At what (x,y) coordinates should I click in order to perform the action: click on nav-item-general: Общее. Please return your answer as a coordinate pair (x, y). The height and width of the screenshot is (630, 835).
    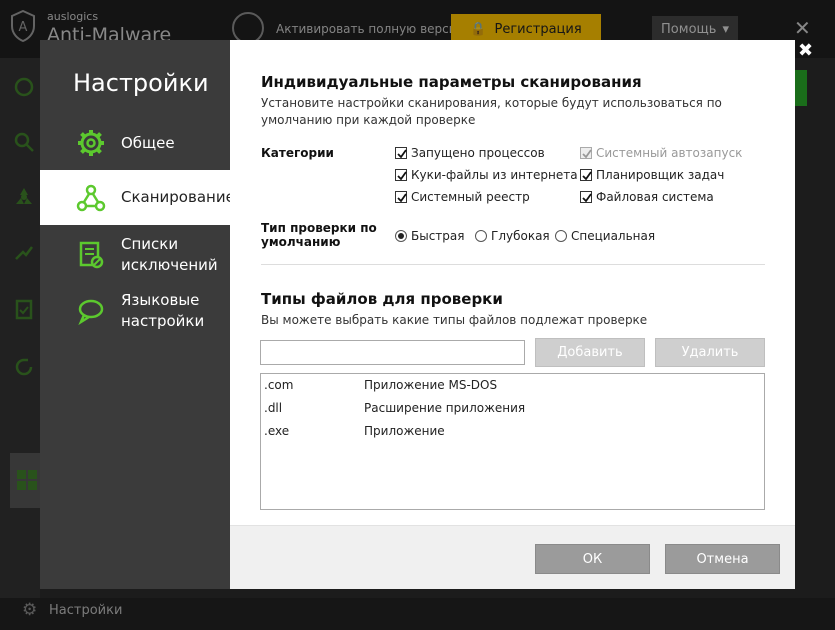
    Looking at the image, I should click on (135, 143).